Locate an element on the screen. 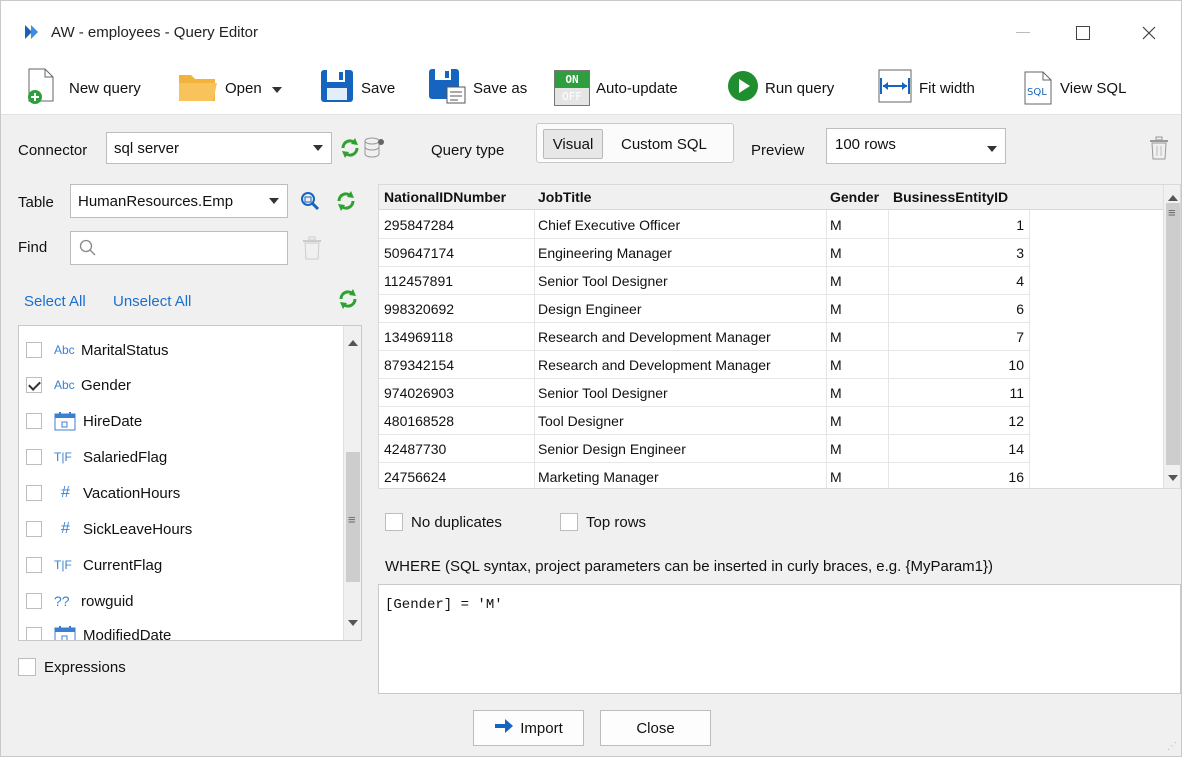 The image size is (1182, 757). clear-find-trash-icon is located at coordinates (312, 250).